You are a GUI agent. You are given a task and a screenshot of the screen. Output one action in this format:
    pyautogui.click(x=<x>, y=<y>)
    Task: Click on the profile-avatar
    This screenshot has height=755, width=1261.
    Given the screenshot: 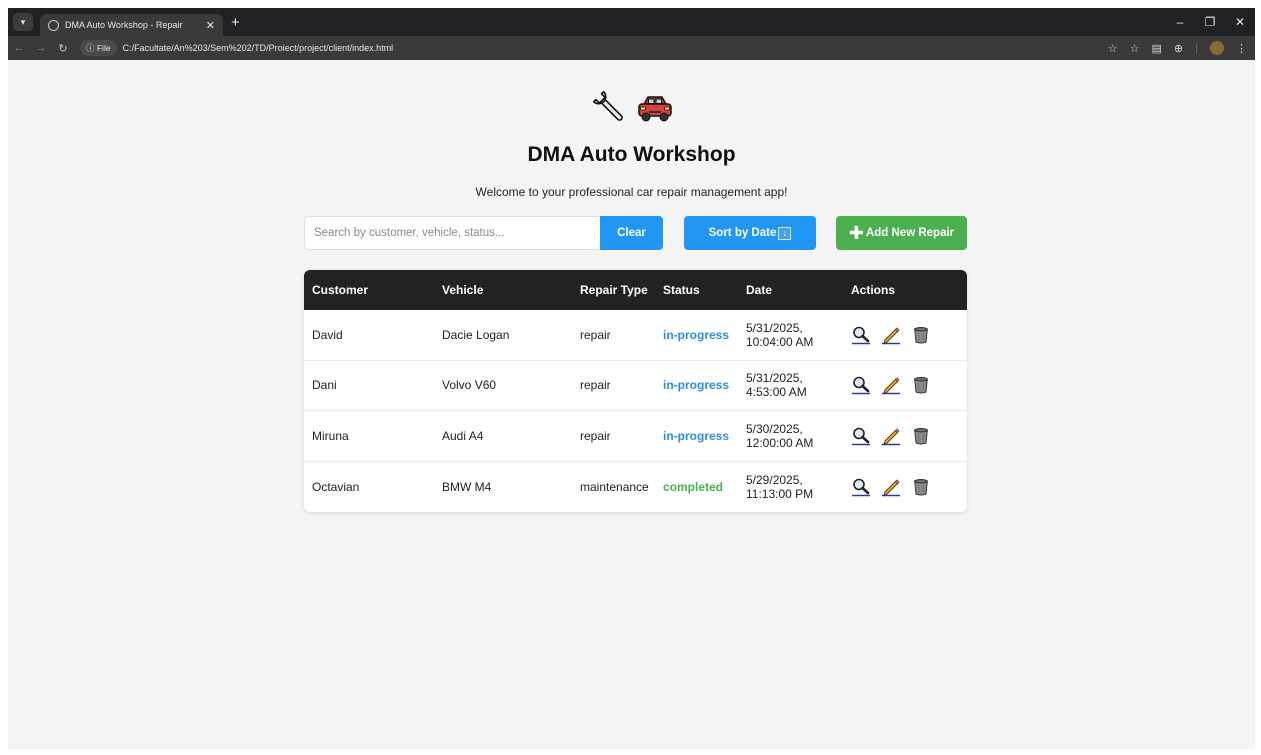 What is the action you would take?
    pyautogui.click(x=1217, y=48)
    